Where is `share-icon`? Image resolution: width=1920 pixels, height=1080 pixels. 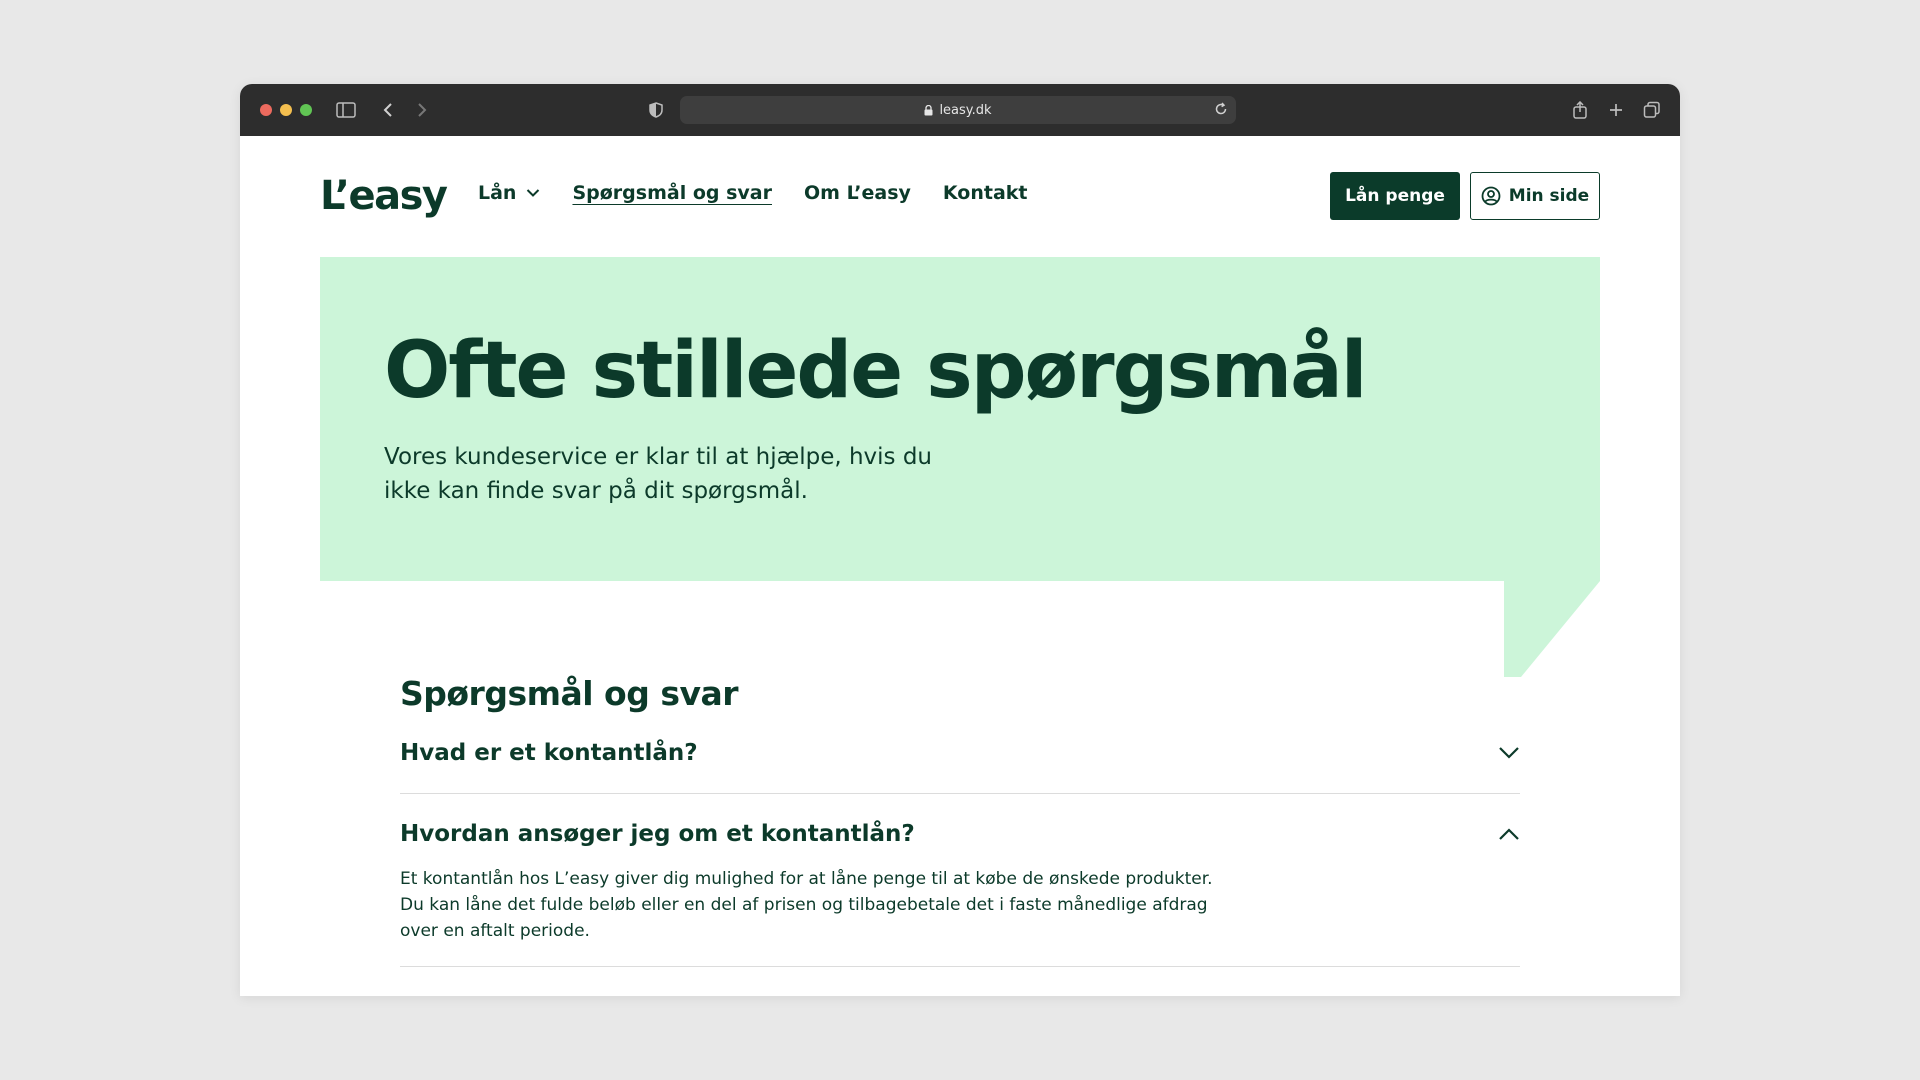
share-icon is located at coordinates (1580, 110).